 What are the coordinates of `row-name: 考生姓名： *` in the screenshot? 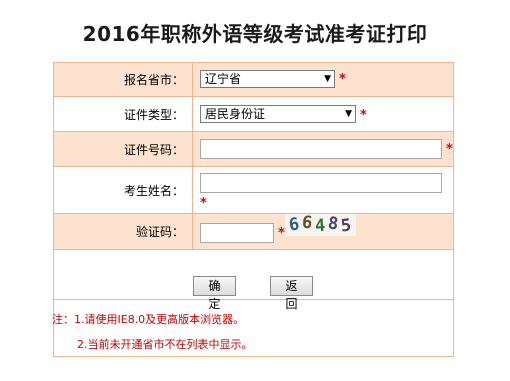 It's located at (253, 190).